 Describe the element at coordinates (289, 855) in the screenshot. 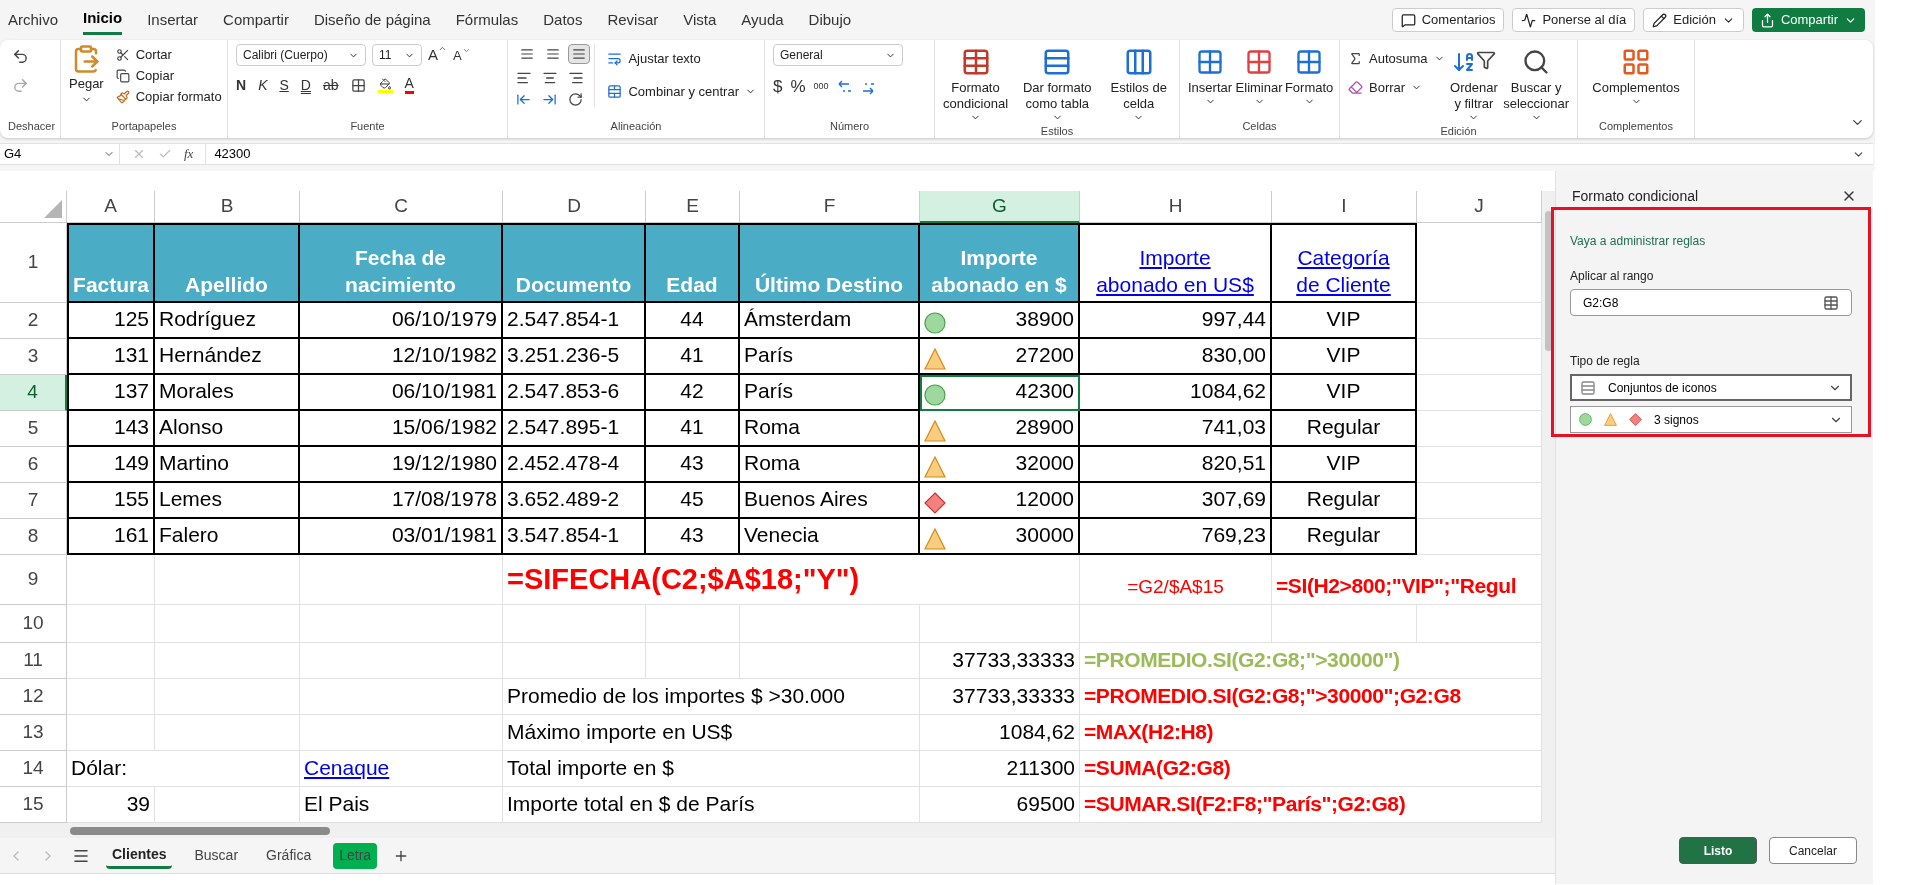

I see `sheet-tab: Gráfica` at that location.